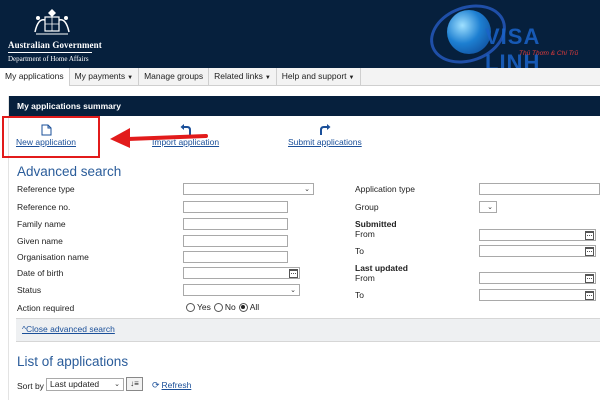 This screenshot has width=600, height=400. What do you see at coordinates (376, 224) in the screenshot?
I see `submitted-label: Submitted` at bounding box center [376, 224].